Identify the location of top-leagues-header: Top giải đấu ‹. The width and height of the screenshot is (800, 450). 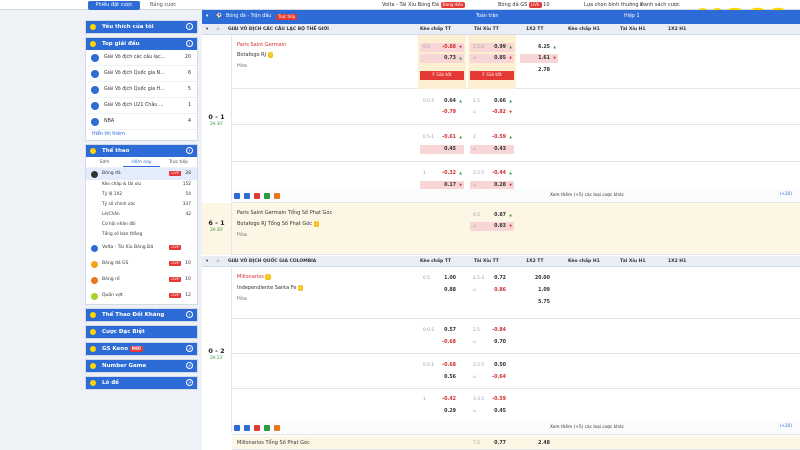
(141, 44).